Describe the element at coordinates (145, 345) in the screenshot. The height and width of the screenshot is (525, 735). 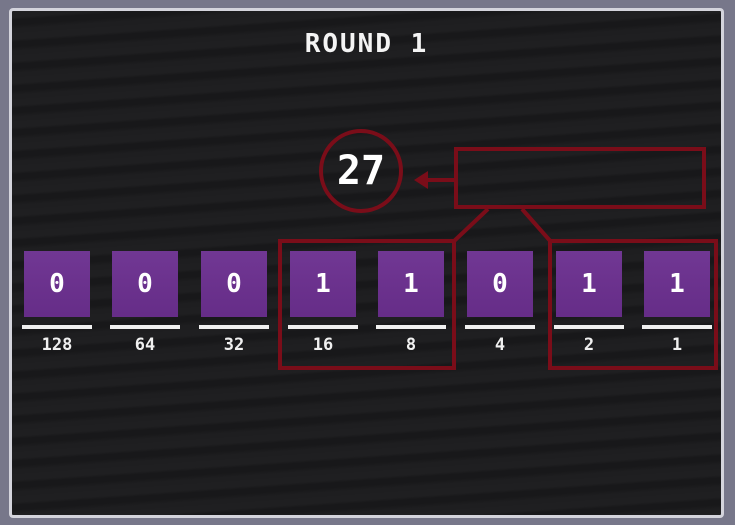
I see `bit-weight-label: 64` at that location.